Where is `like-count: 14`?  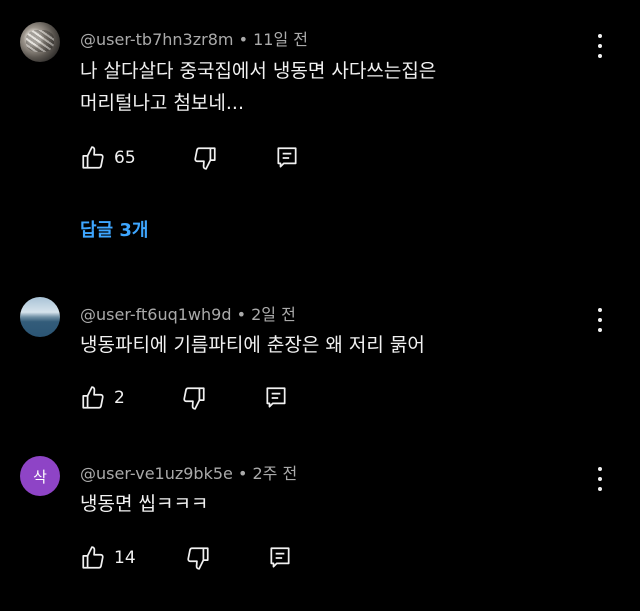
like-count: 14 is located at coordinates (125, 558).